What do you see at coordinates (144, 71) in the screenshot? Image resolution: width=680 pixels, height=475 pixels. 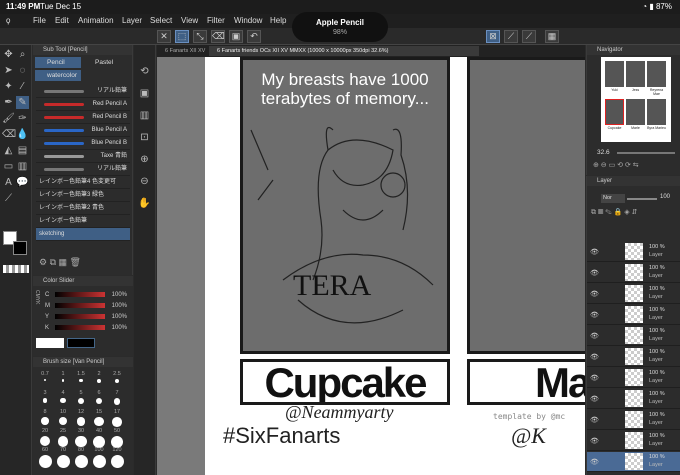 I see `rotate-icon: ⟲` at bounding box center [144, 71].